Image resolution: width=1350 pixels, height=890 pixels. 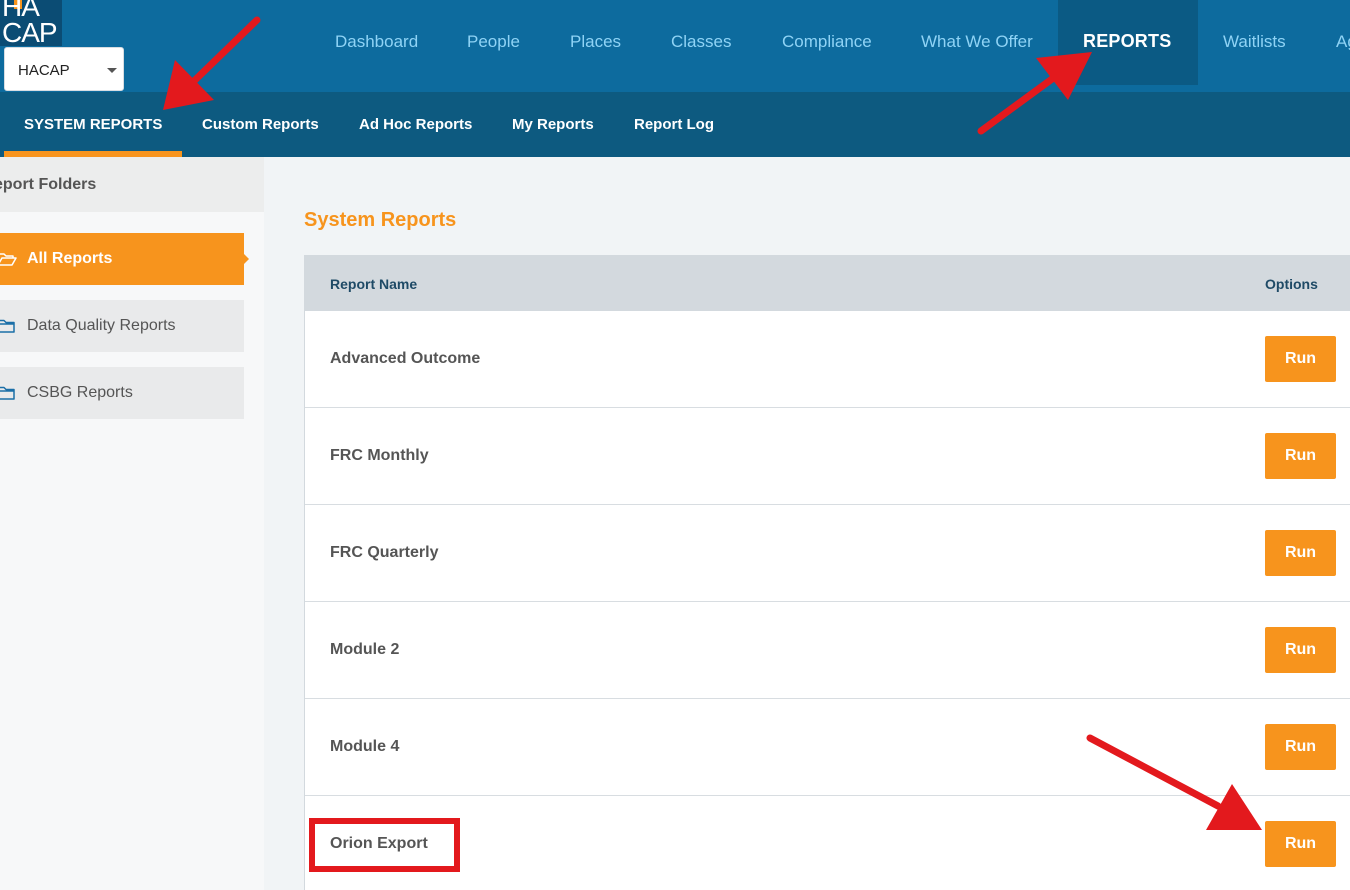 I want to click on nav-places: Places, so click(x=595, y=42).